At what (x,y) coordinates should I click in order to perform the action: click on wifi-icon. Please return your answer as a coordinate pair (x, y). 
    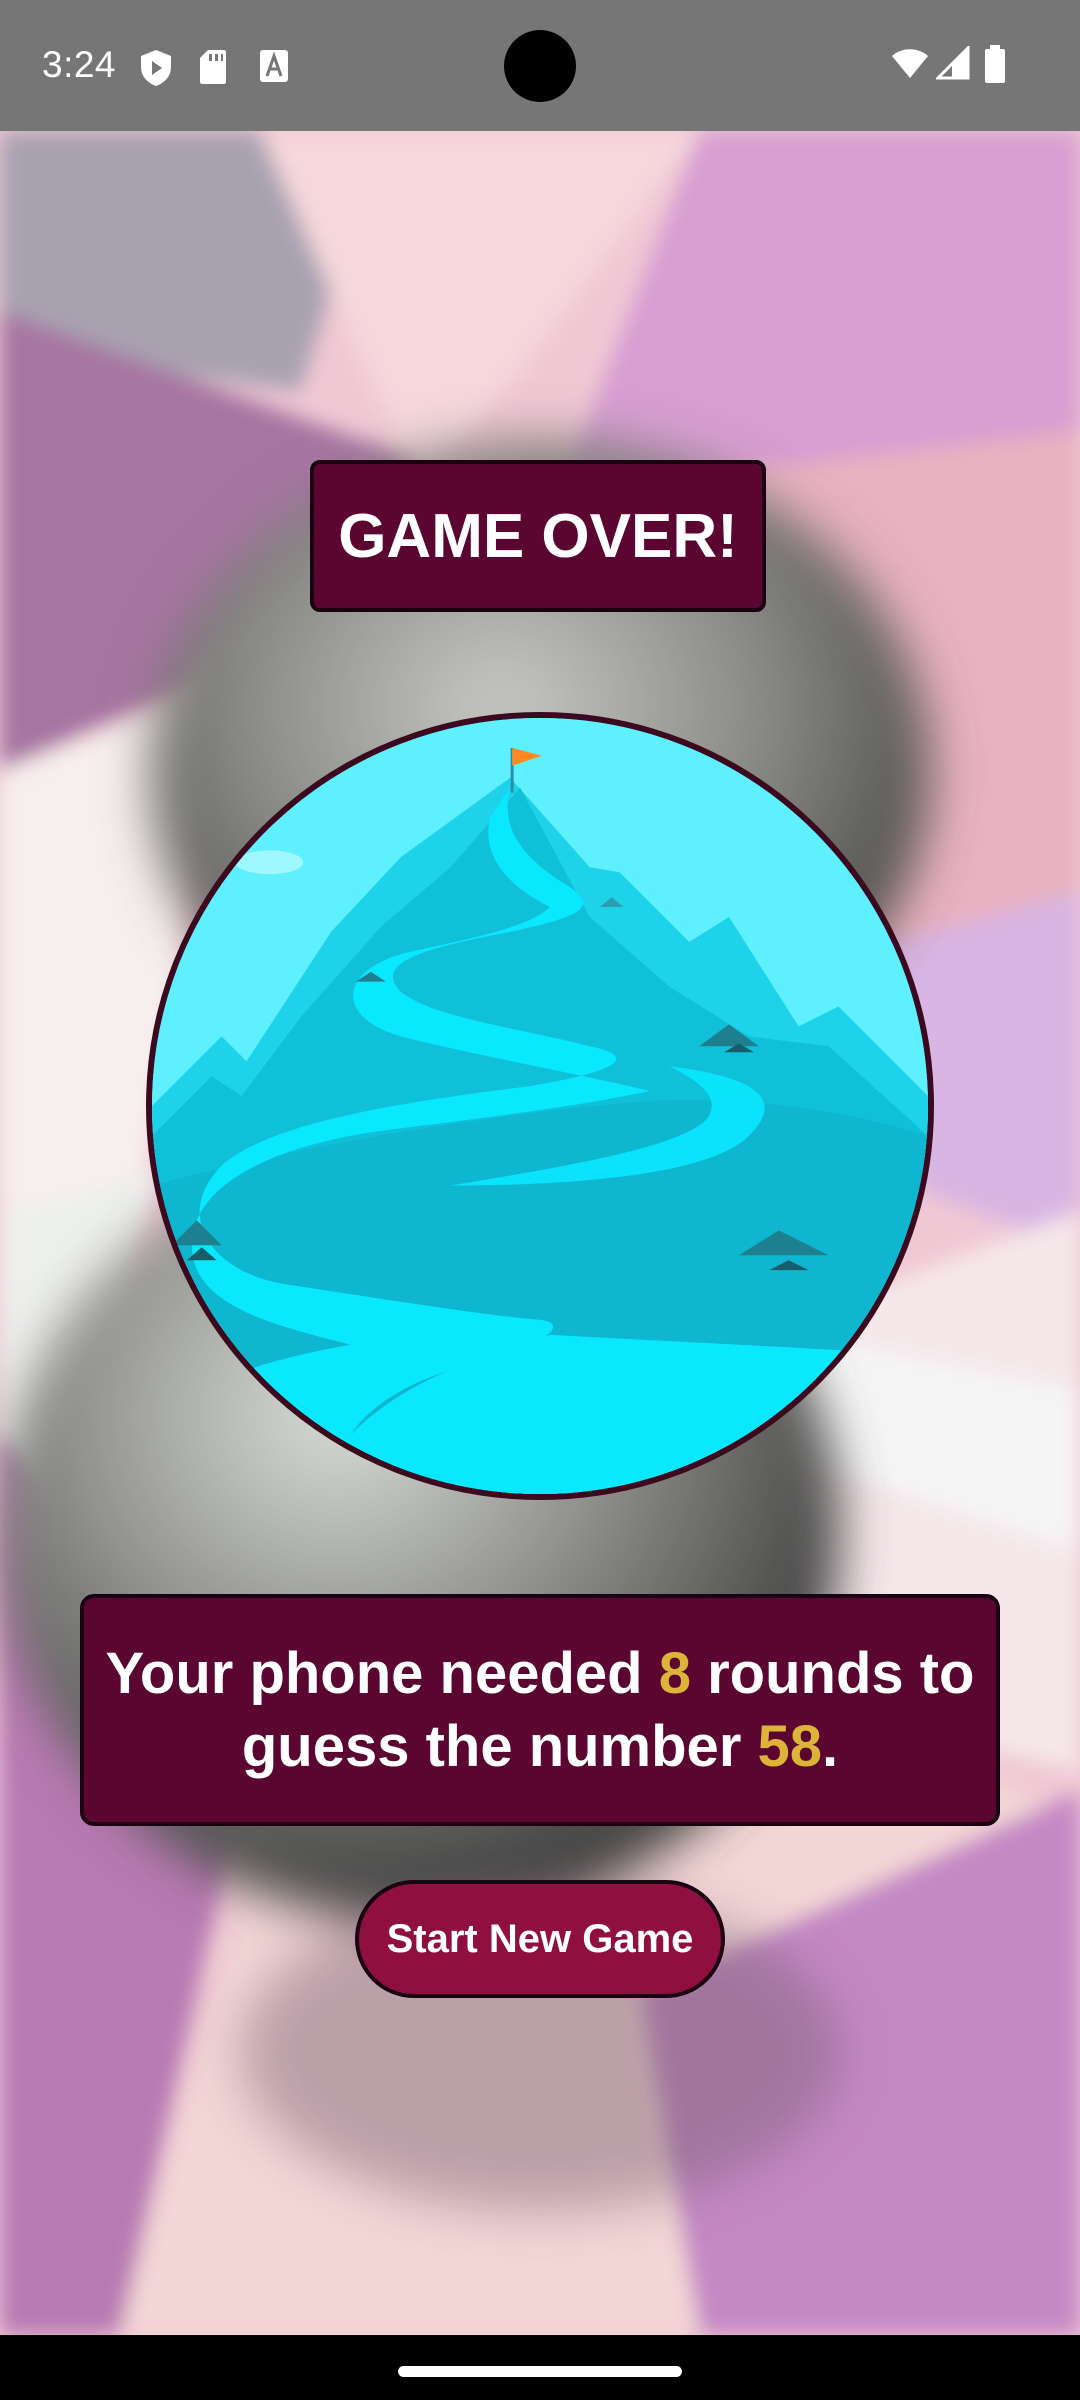
    Looking at the image, I should click on (910, 65).